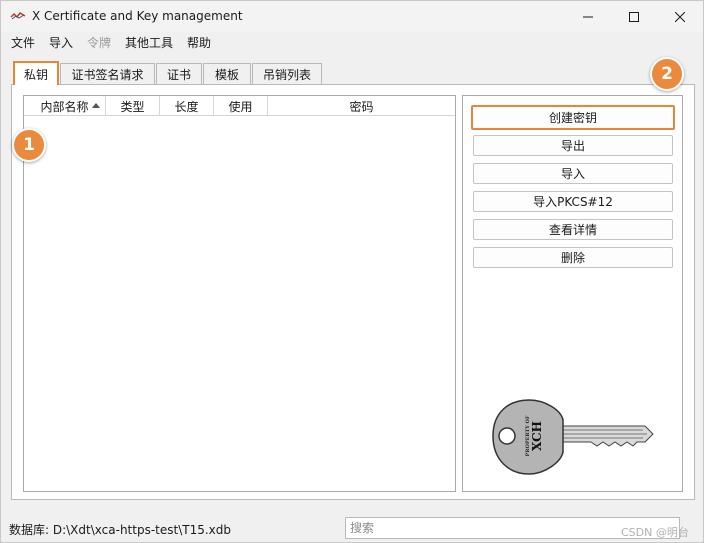 This screenshot has height=543, width=704. Describe the element at coordinates (107, 73) in the screenshot. I see `tab-csr: 证书签名请求` at that location.